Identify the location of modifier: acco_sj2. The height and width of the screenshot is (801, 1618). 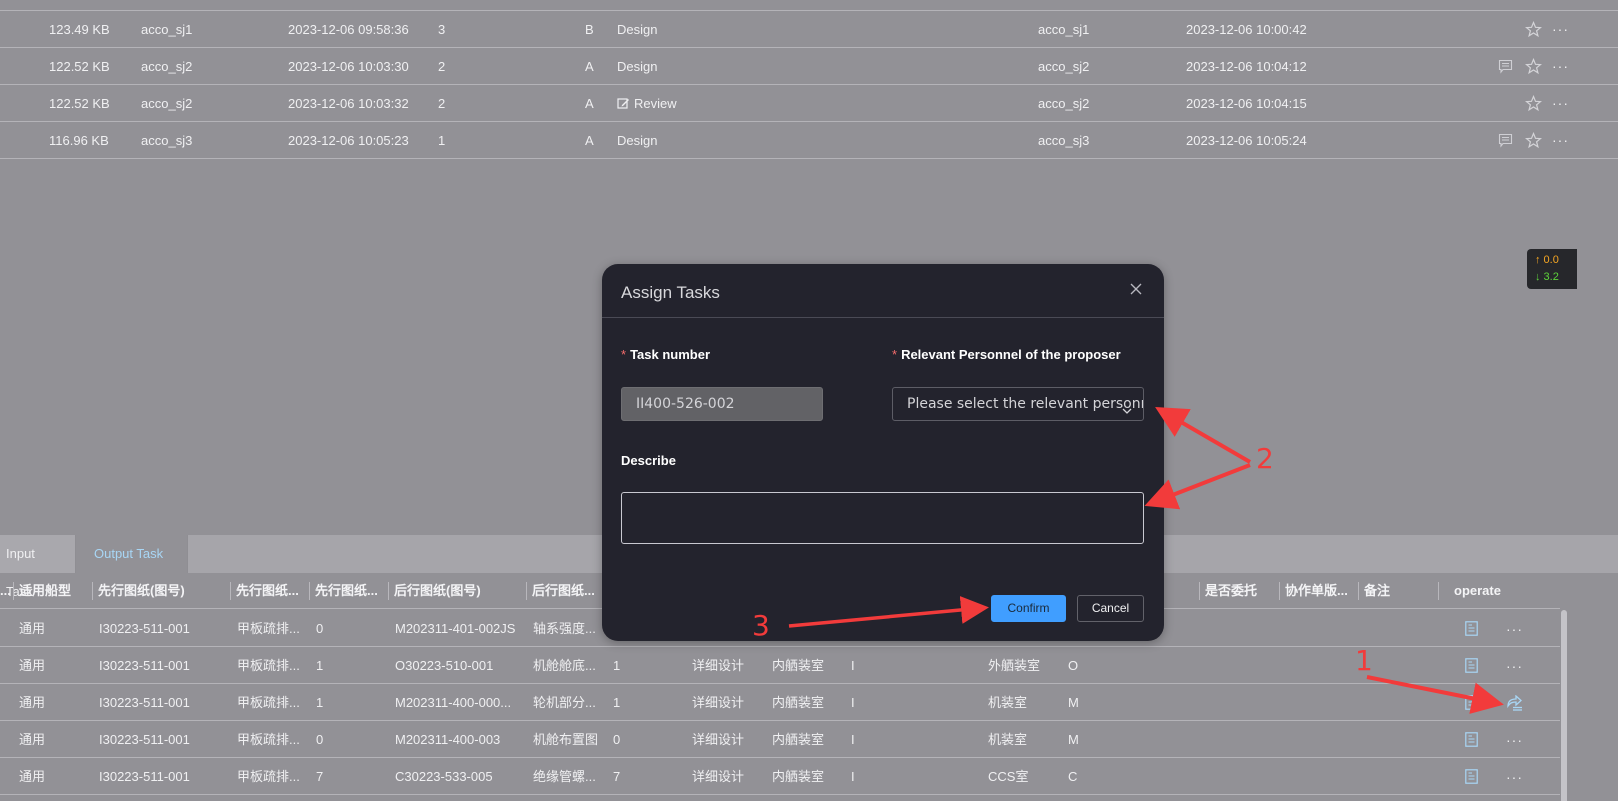
(1064, 103).